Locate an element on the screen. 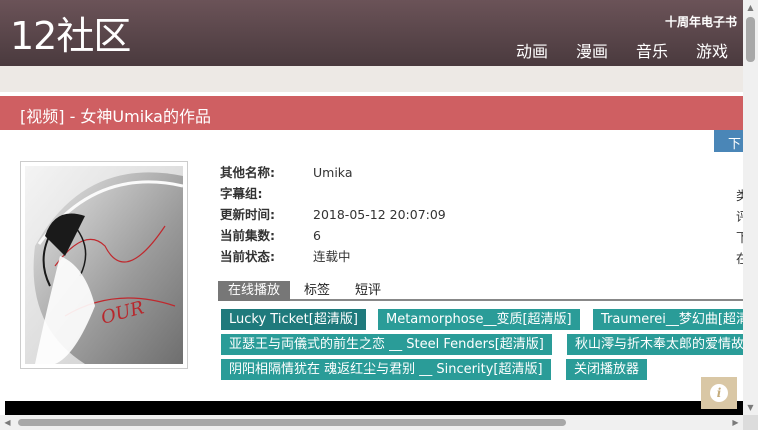 The image size is (758, 430). info-label: 其他名称: is located at coordinates (247, 172).